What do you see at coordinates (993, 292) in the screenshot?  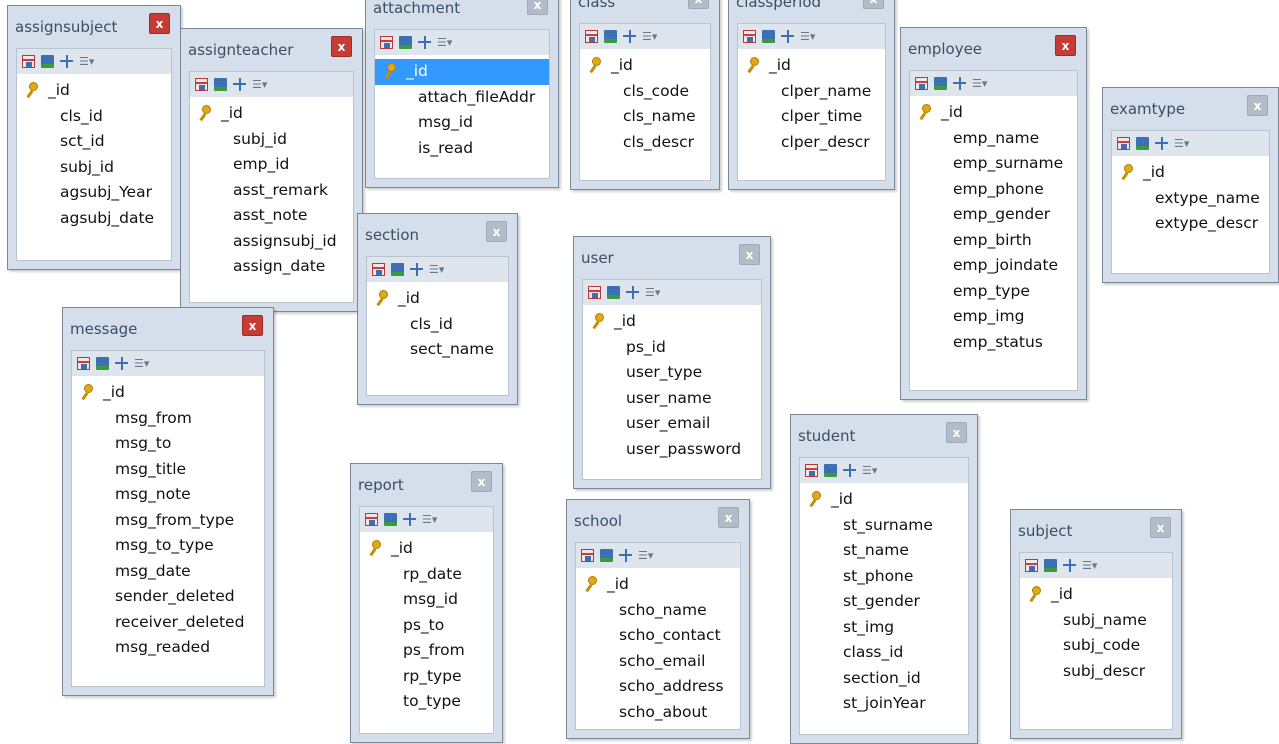 I see `field-row: emp_type` at bounding box center [993, 292].